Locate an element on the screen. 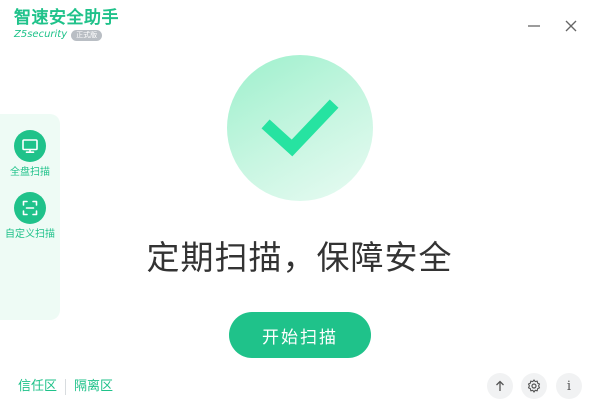  upload-button is located at coordinates (500, 386).